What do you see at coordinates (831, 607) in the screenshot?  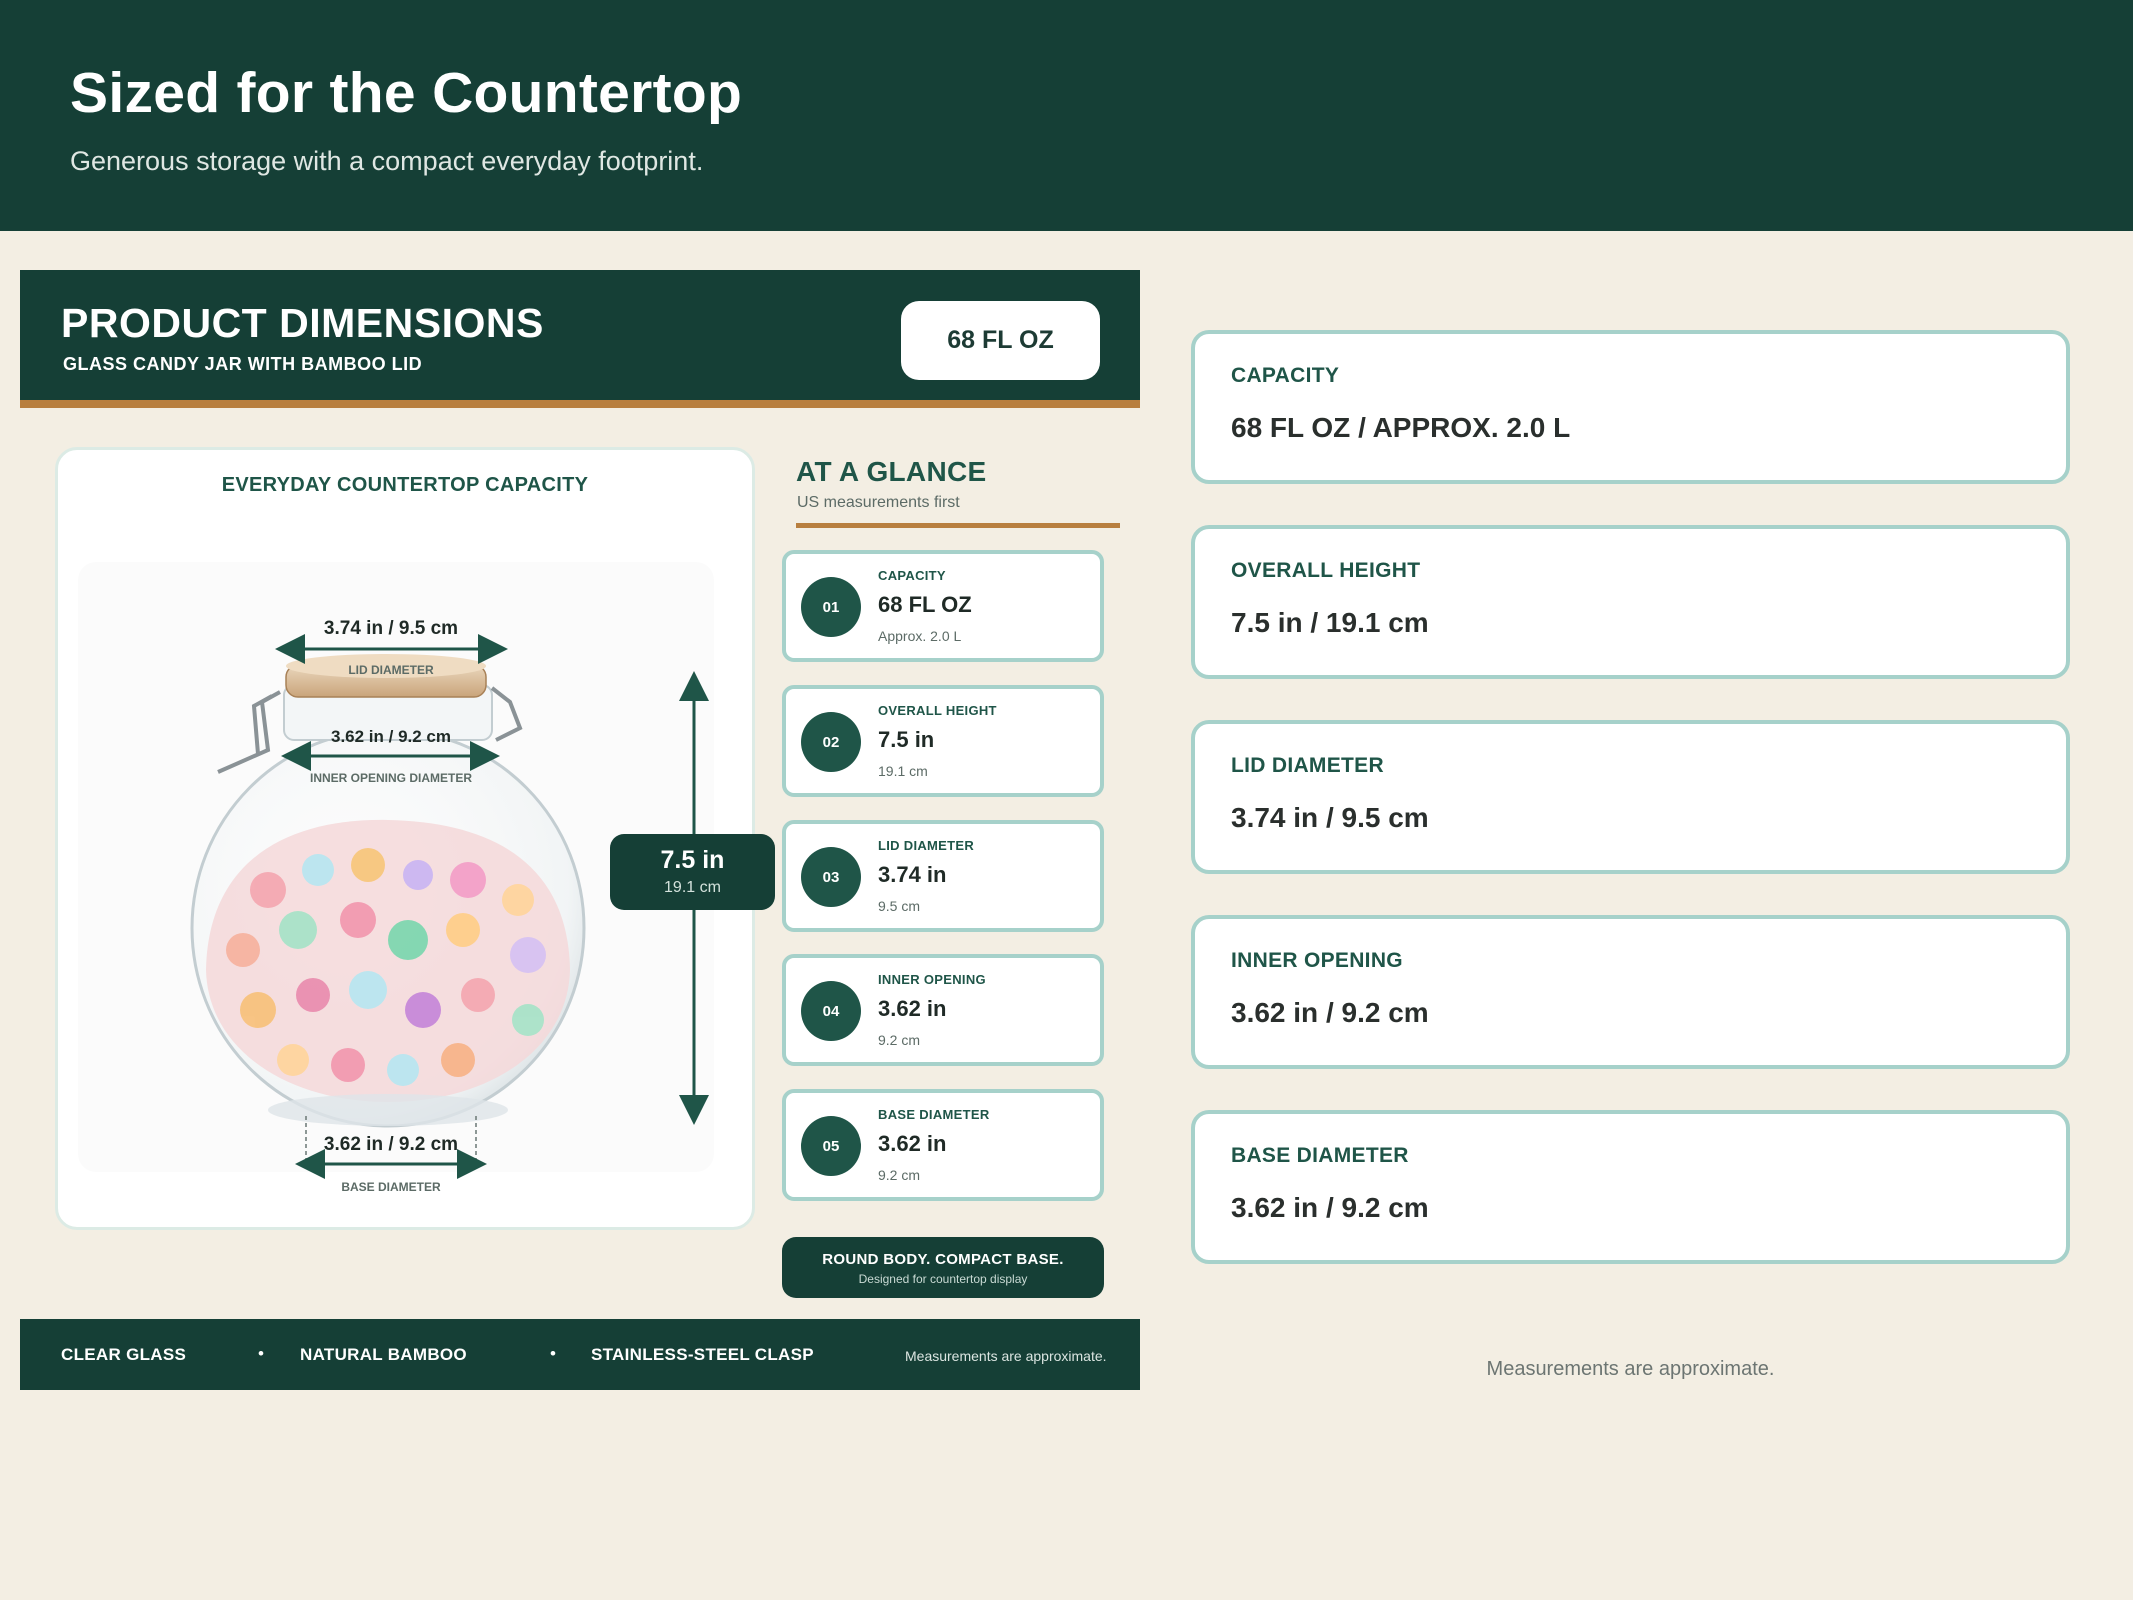 I see `glance-item-number: 01` at bounding box center [831, 607].